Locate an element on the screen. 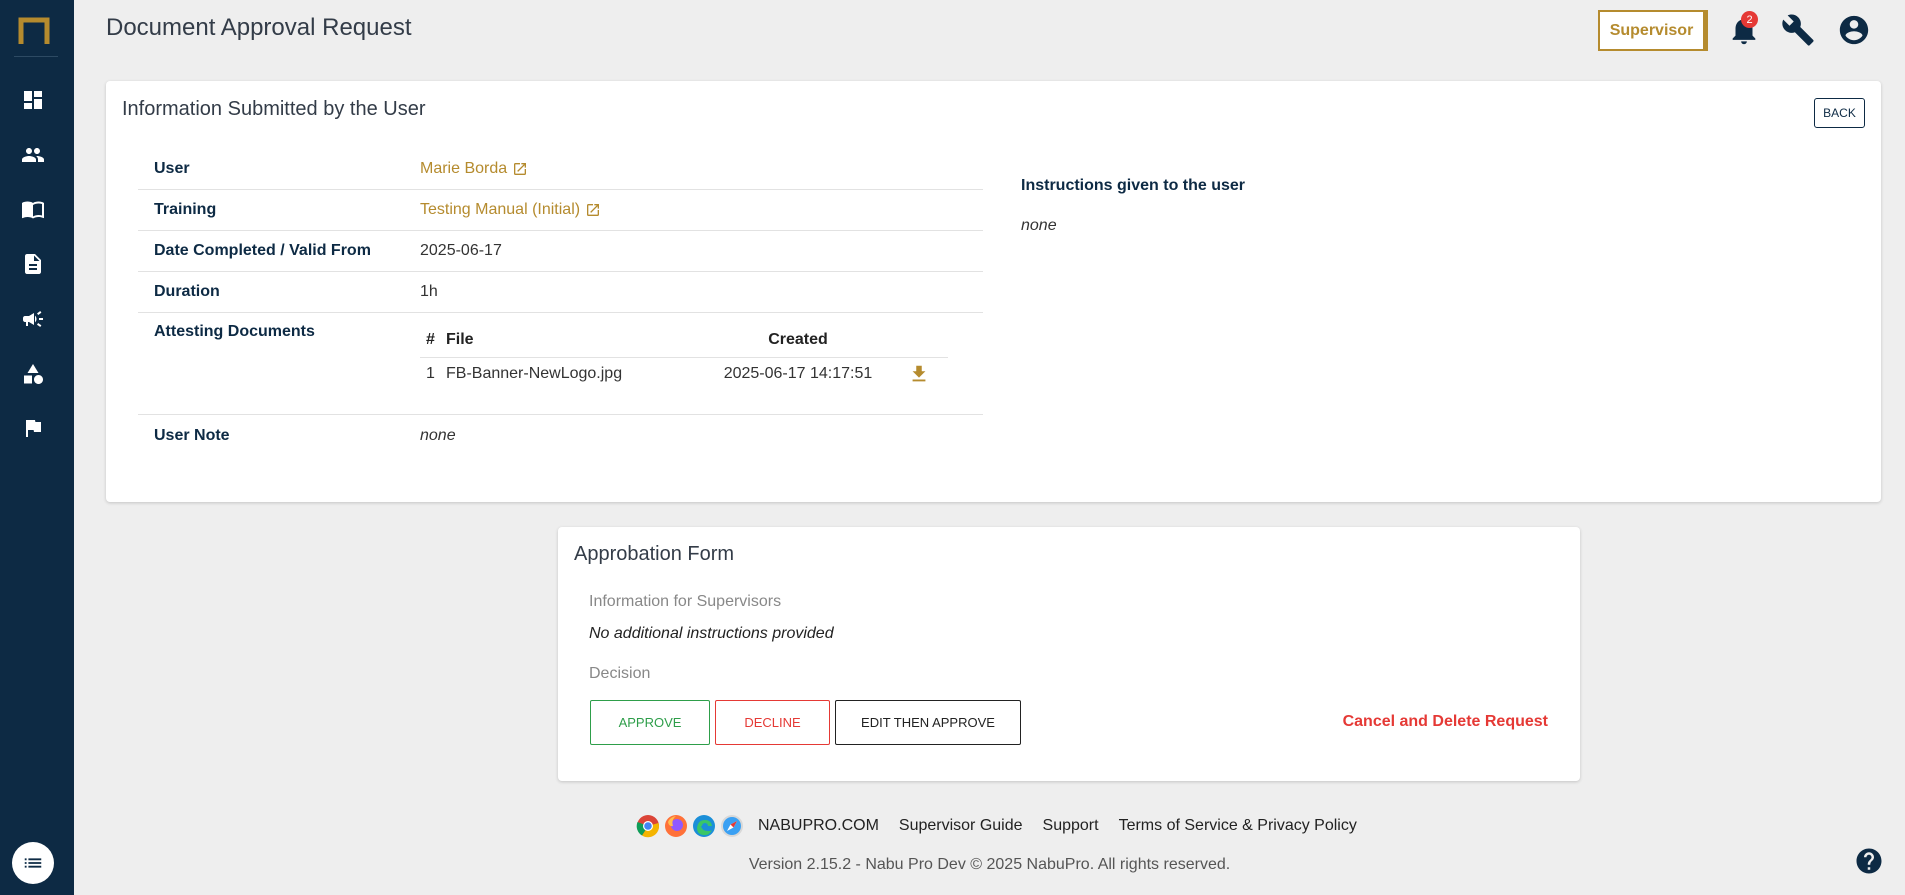 The width and height of the screenshot is (1905, 895). info-label: Attesting Documents is located at coordinates (234, 331).